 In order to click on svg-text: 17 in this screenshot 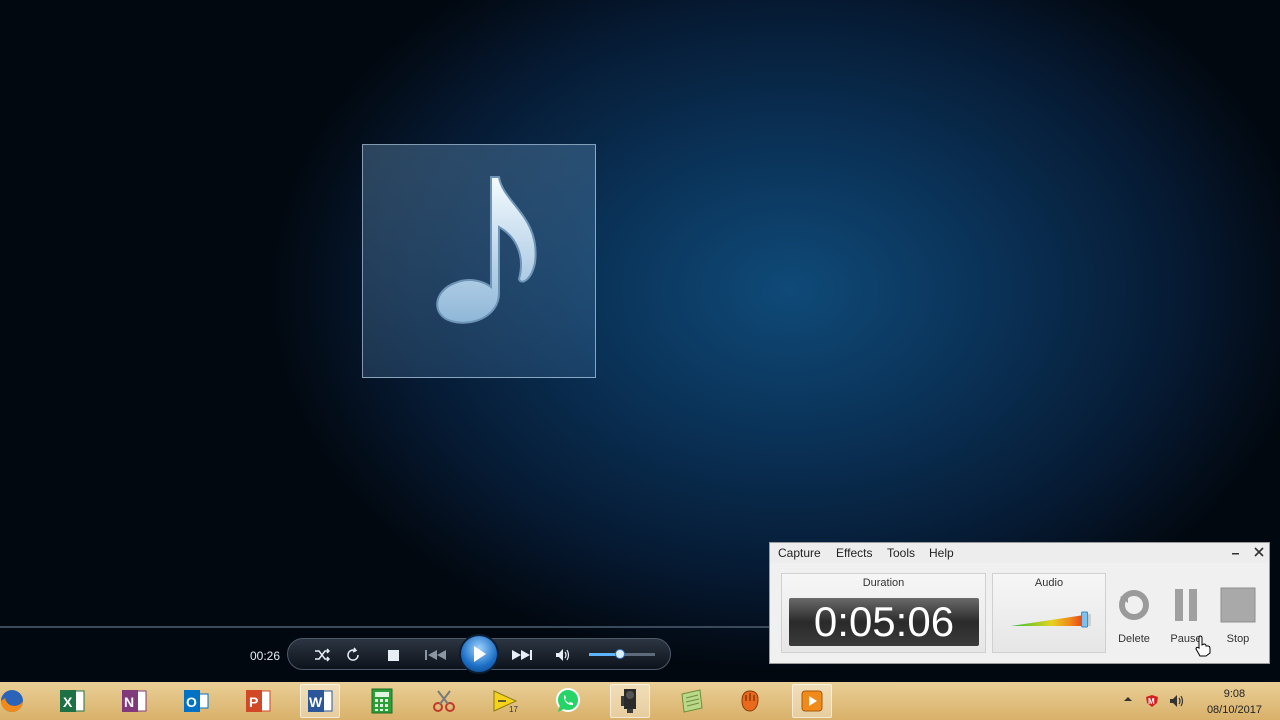, I will do `click(513, 709)`.